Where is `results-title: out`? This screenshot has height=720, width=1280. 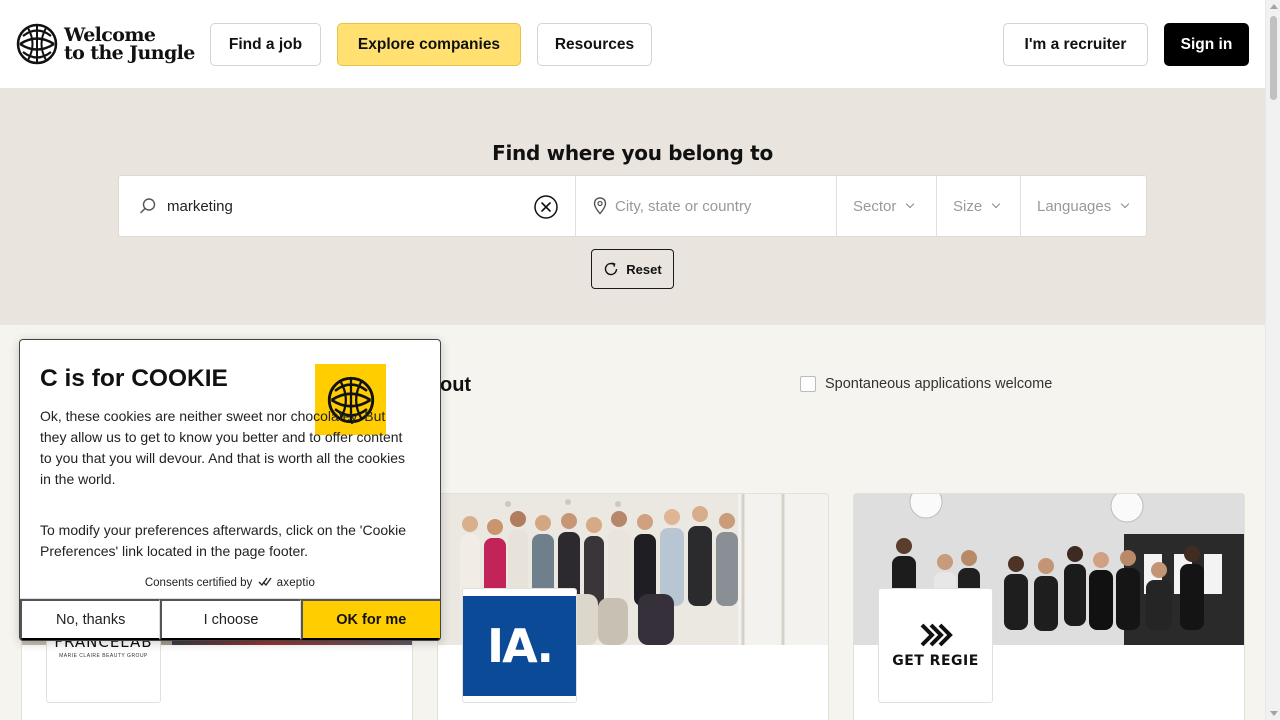
results-title: out is located at coordinates (456, 385).